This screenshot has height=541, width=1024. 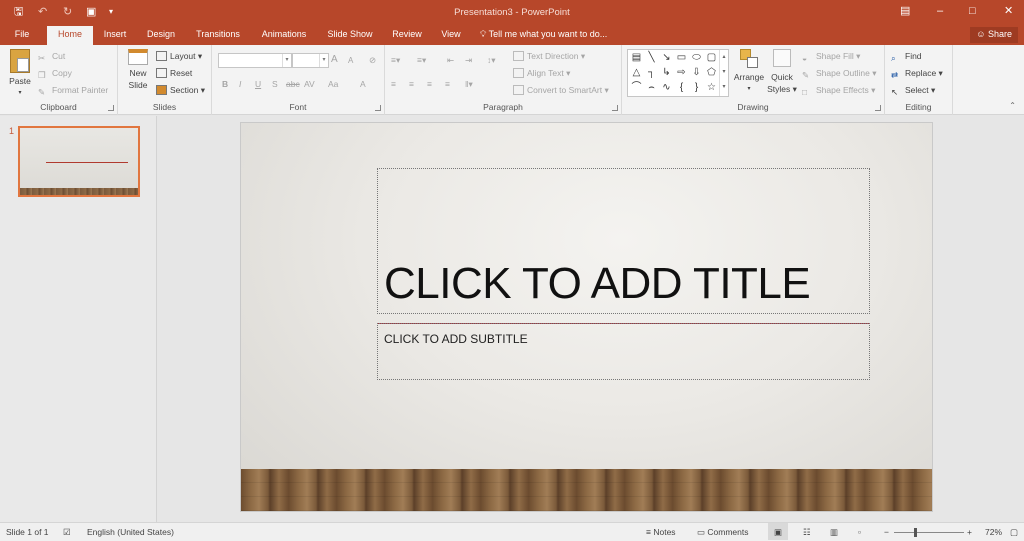 I want to click on italic-button: I, so click(x=240, y=84).